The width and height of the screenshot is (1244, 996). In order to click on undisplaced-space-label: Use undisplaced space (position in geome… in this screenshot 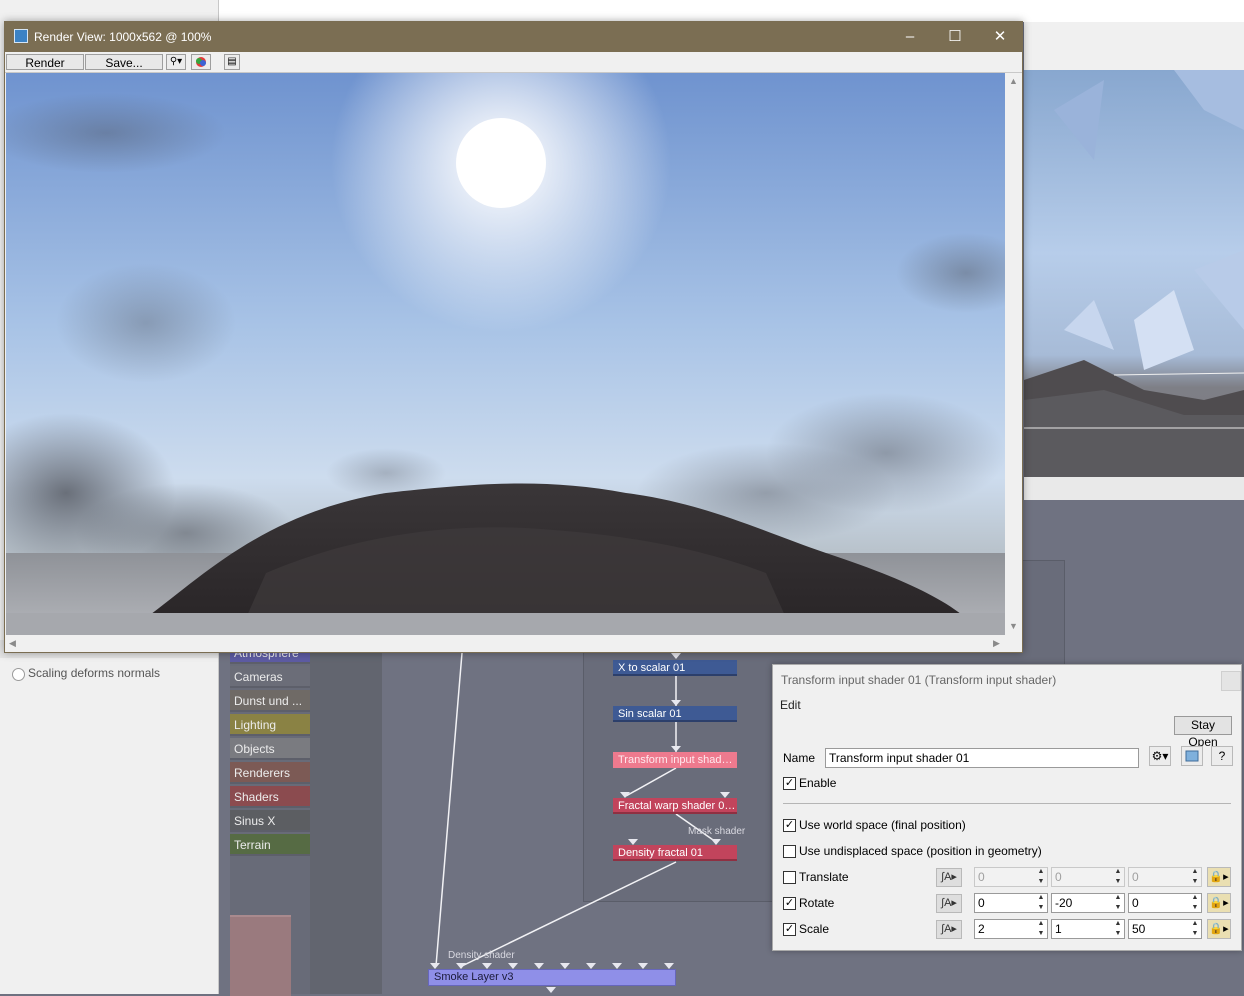, I will do `click(920, 851)`.